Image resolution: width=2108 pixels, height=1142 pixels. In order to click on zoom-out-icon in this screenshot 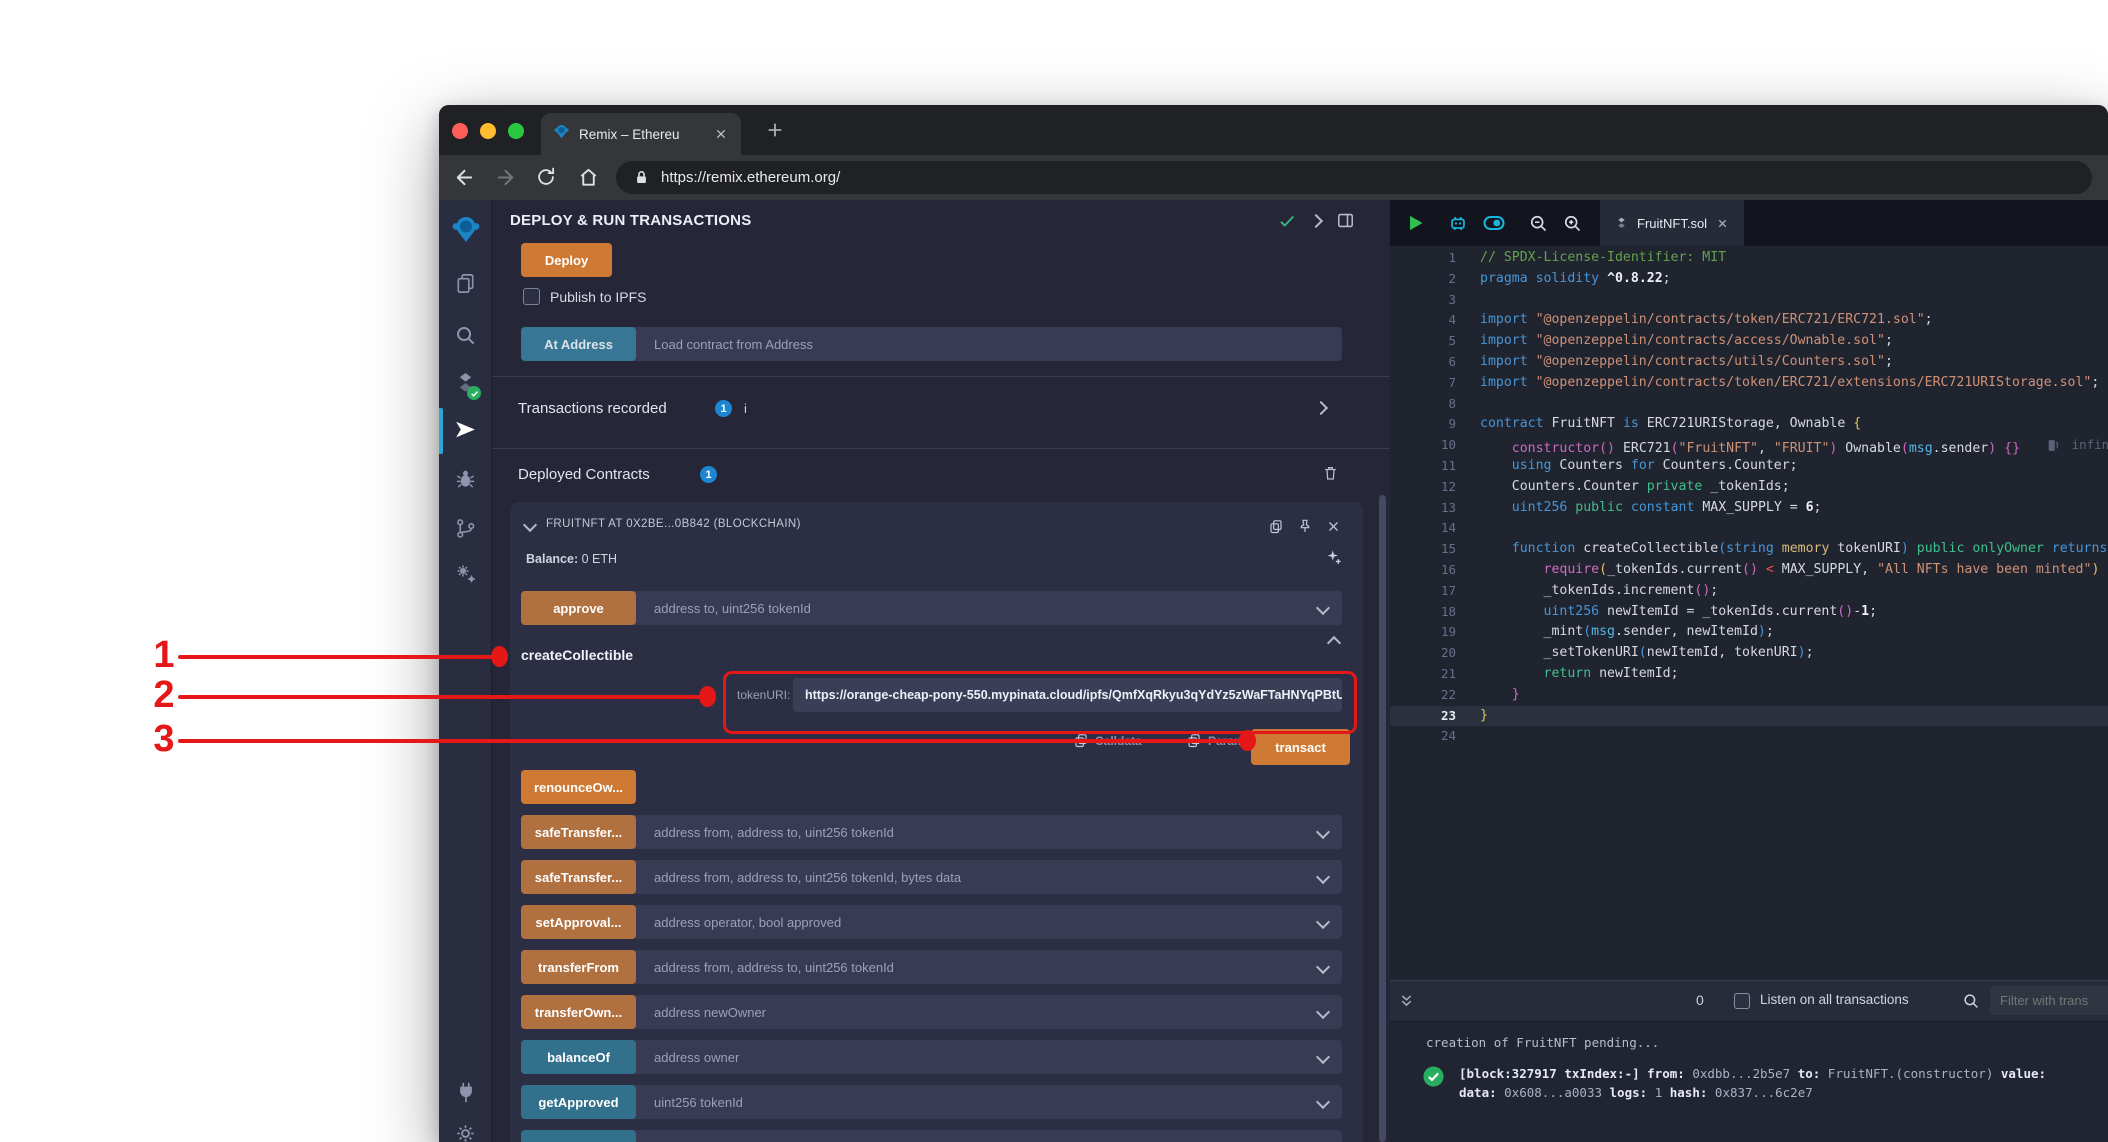, I will do `click(1538, 223)`.